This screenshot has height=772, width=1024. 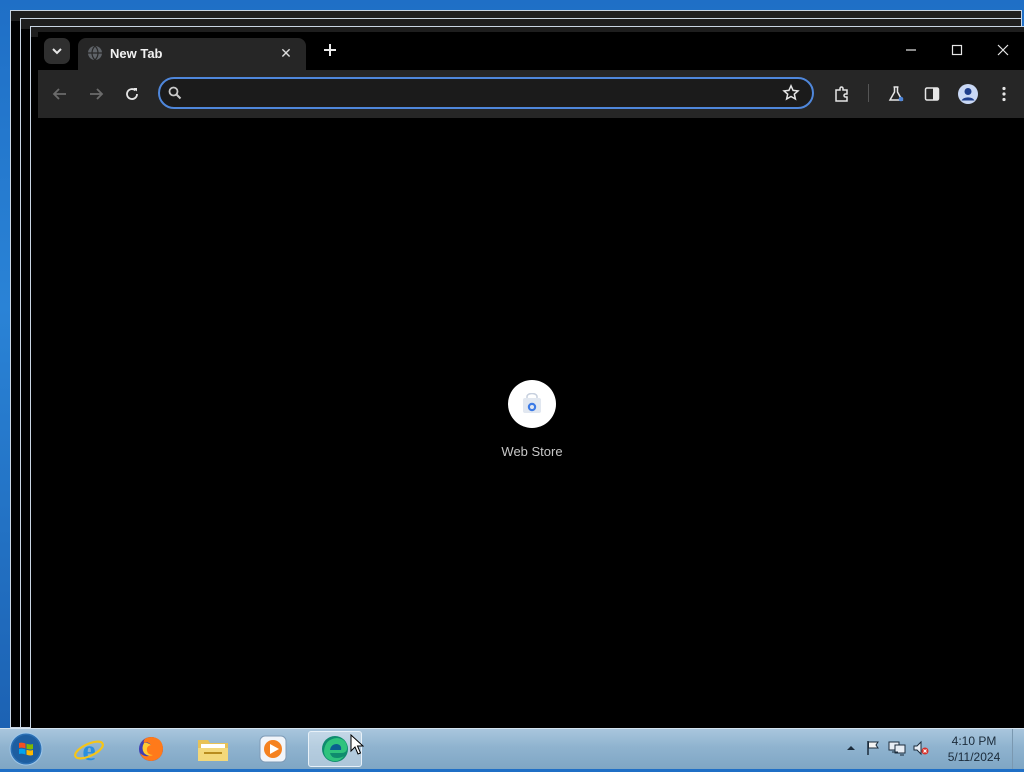 I want to click on taskbar-firefox, so click(x=151, y=749).